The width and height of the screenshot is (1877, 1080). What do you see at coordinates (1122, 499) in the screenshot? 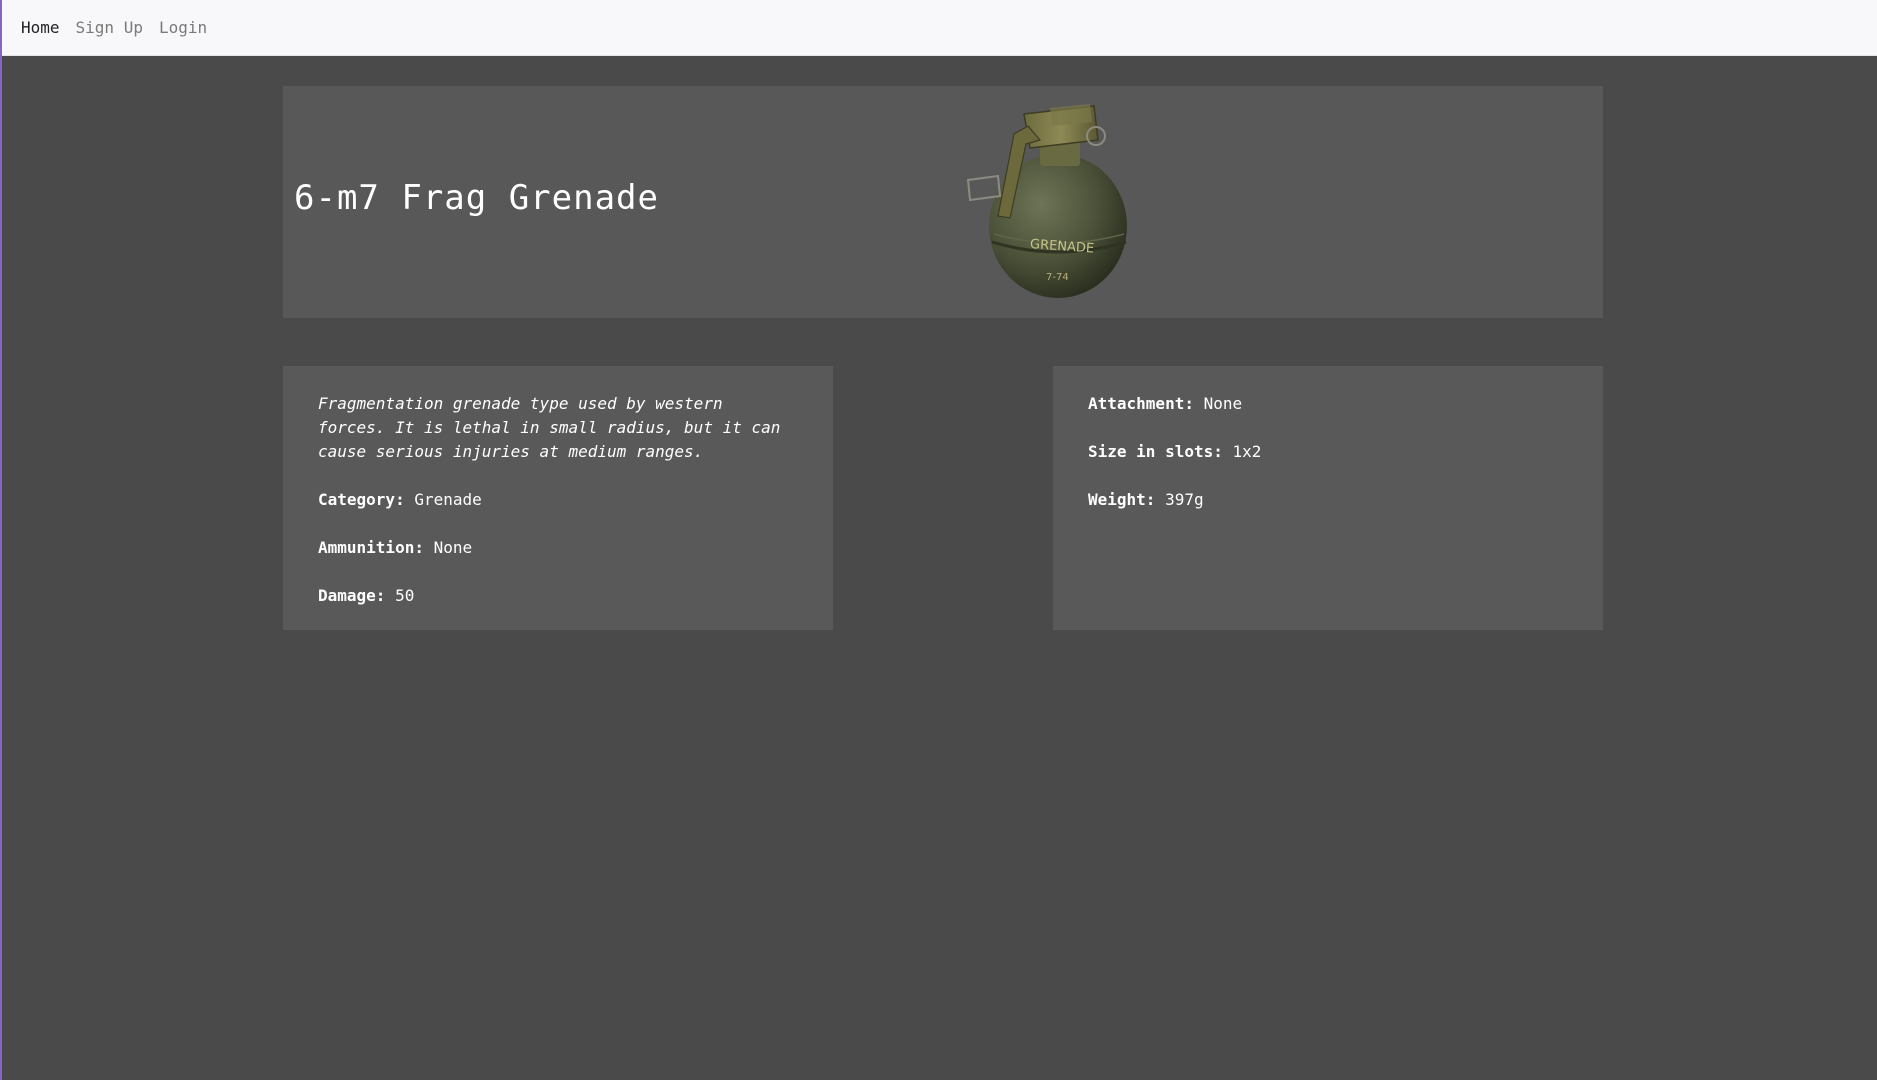
I see `weight-label: Weight:` at bounding box center [1122, 499].